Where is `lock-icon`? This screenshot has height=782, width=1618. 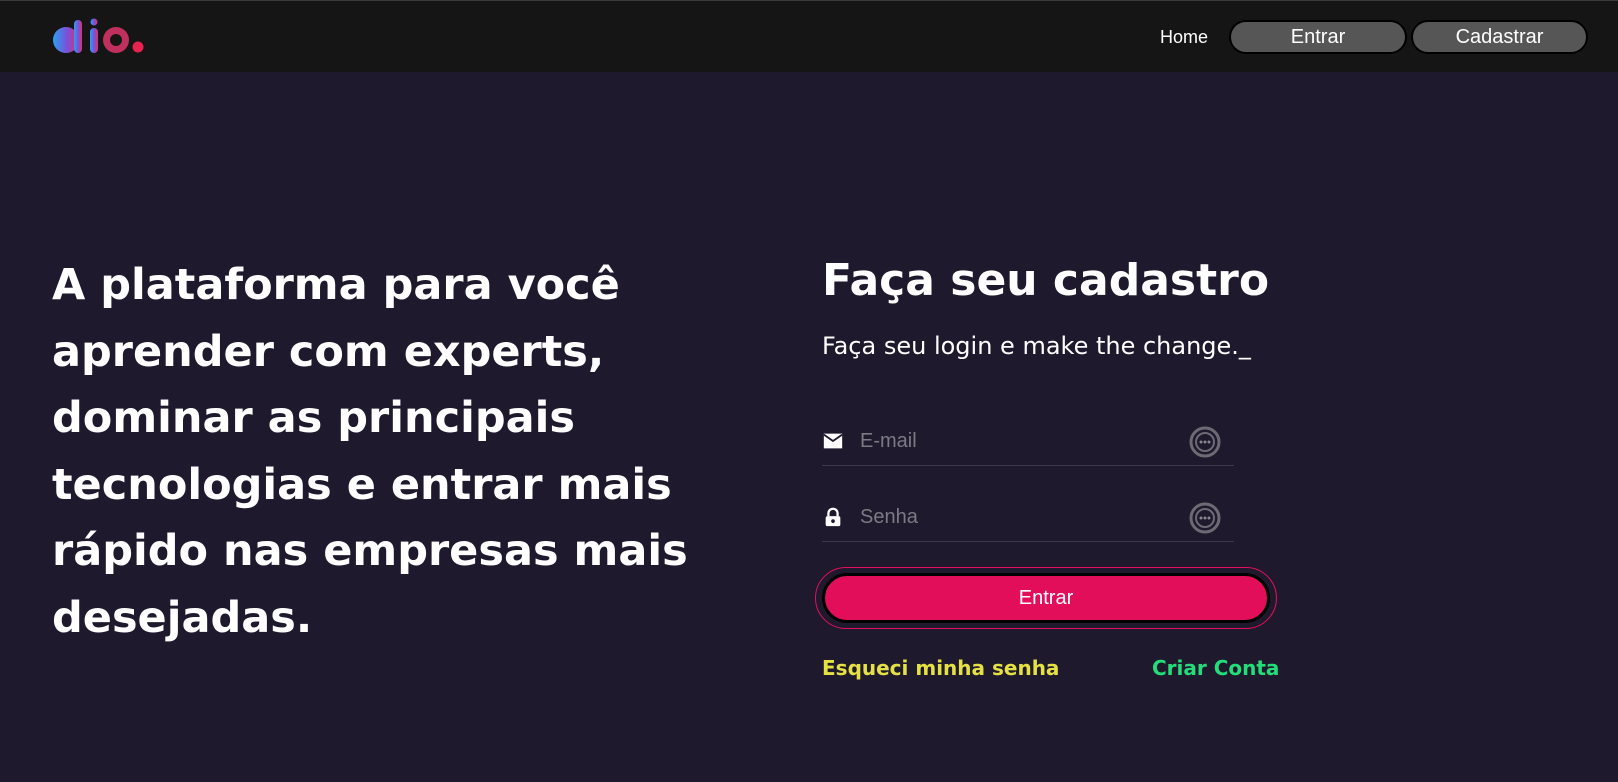
lock-icon is located at coordinates (833, 517).